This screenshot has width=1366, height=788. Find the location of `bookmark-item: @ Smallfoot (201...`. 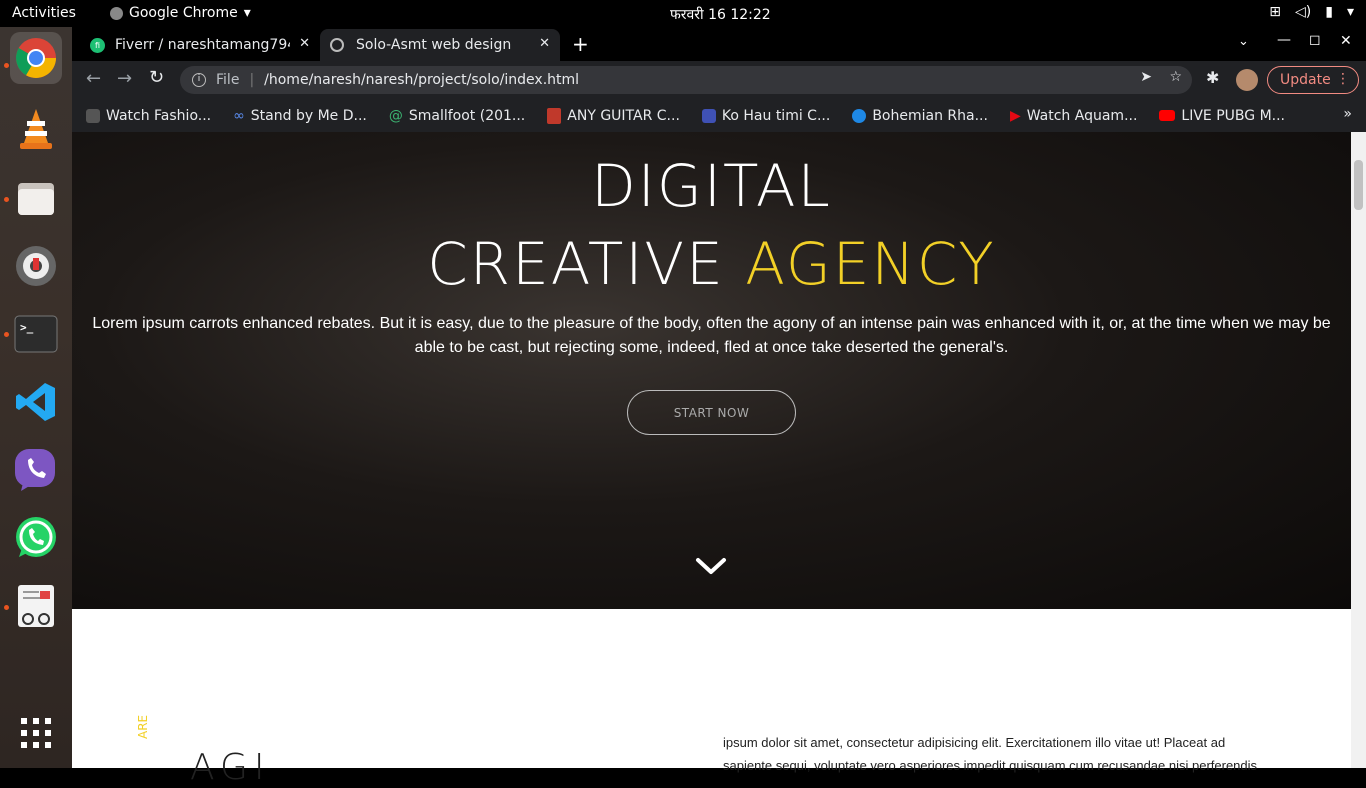

bookmark-item: @ Smallfoot (201... is located at coordinates (457, 116).